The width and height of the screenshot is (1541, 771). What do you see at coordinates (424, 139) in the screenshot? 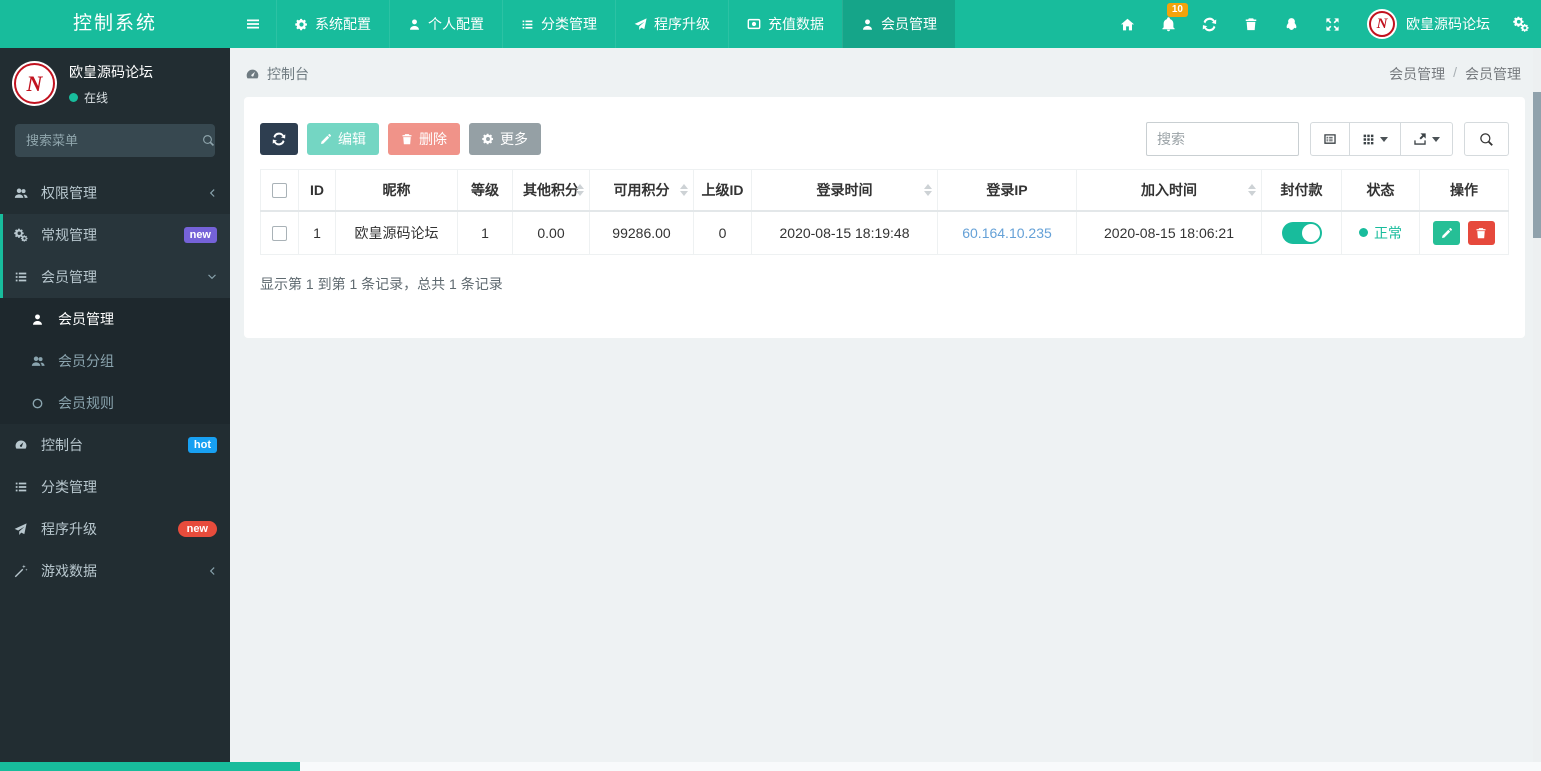
I see `delete-button: 删除` at bounding box center [424, 139].